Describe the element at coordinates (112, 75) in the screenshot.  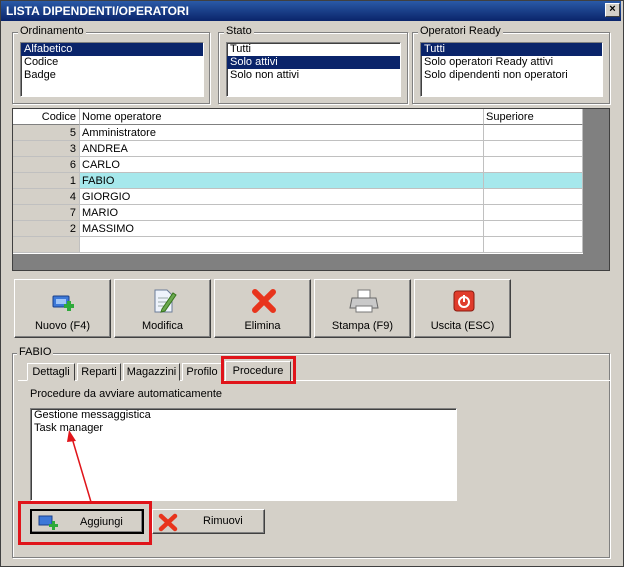
I see `ordinamento-item: Badge` at that location.